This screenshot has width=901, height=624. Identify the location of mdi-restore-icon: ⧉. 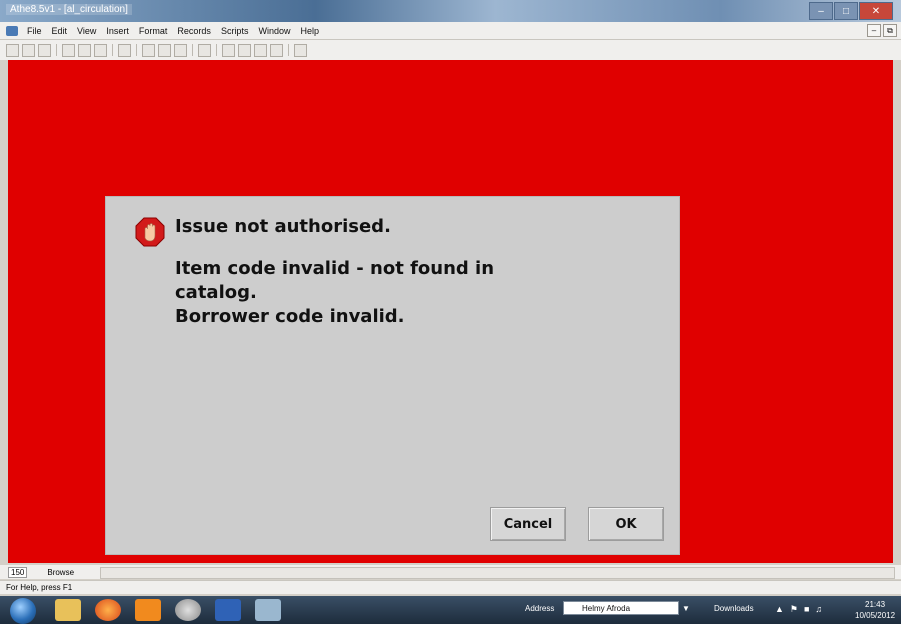
(890, 30).